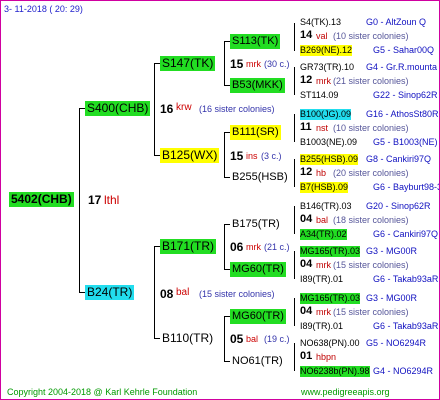 The image size is (440, 400). What do you see at coordinates (406, 187) in the screenshot?
I see `gen4-bottom-origin: G6 - Bayburt98-3` at bounding box center [406, 187].